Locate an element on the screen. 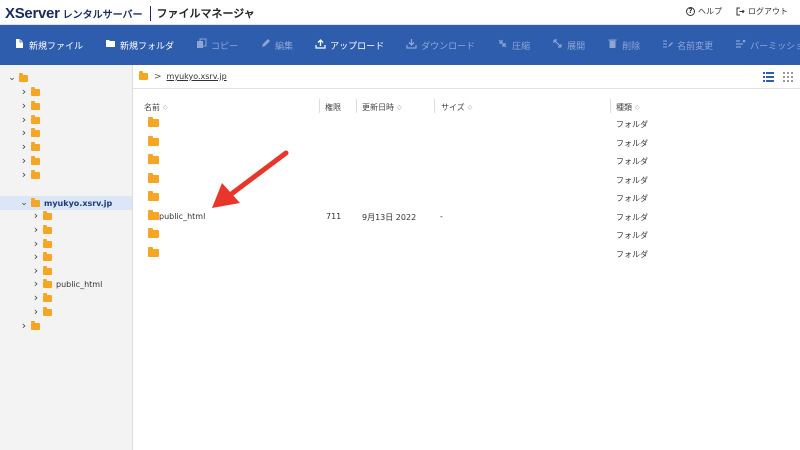 This screenshot has width=800, height=450. column-header-permission: 権限 is located at coordinates (333, 107).